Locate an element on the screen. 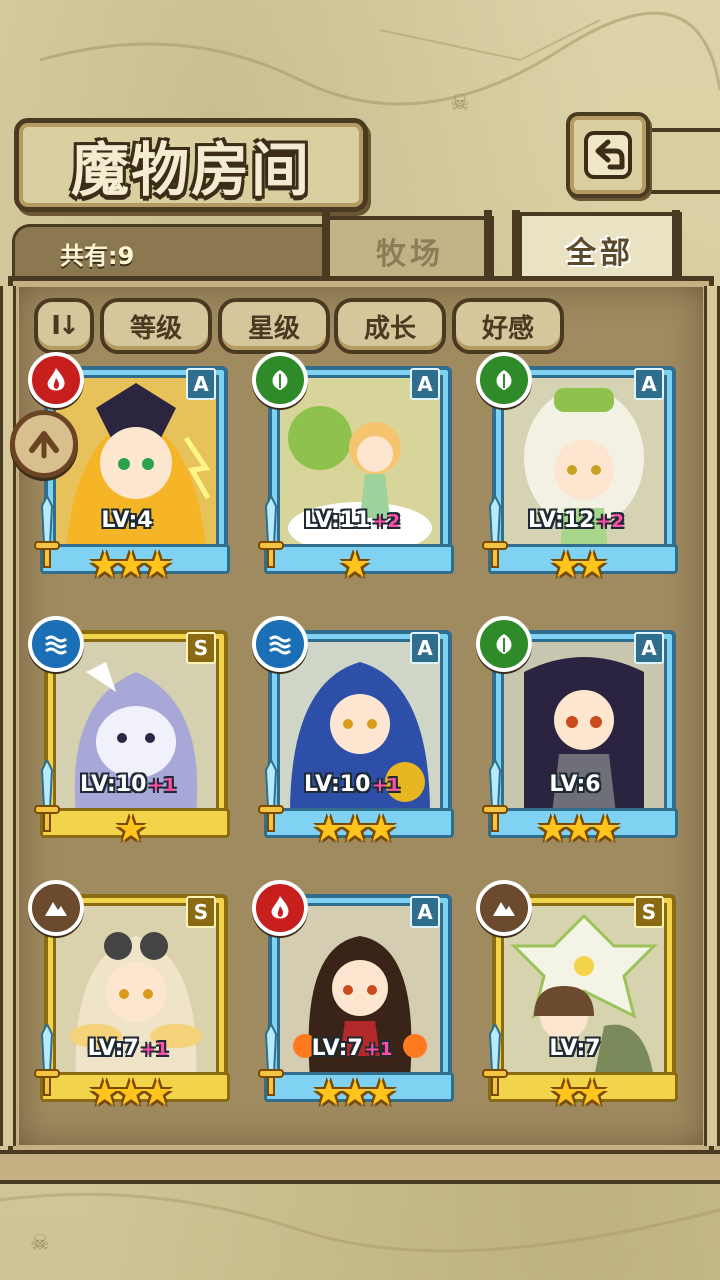 The height and width of the screenshot is (1280, 720). monster-card: A LV:11 +2 ★ is located at coordinates (353, 468).